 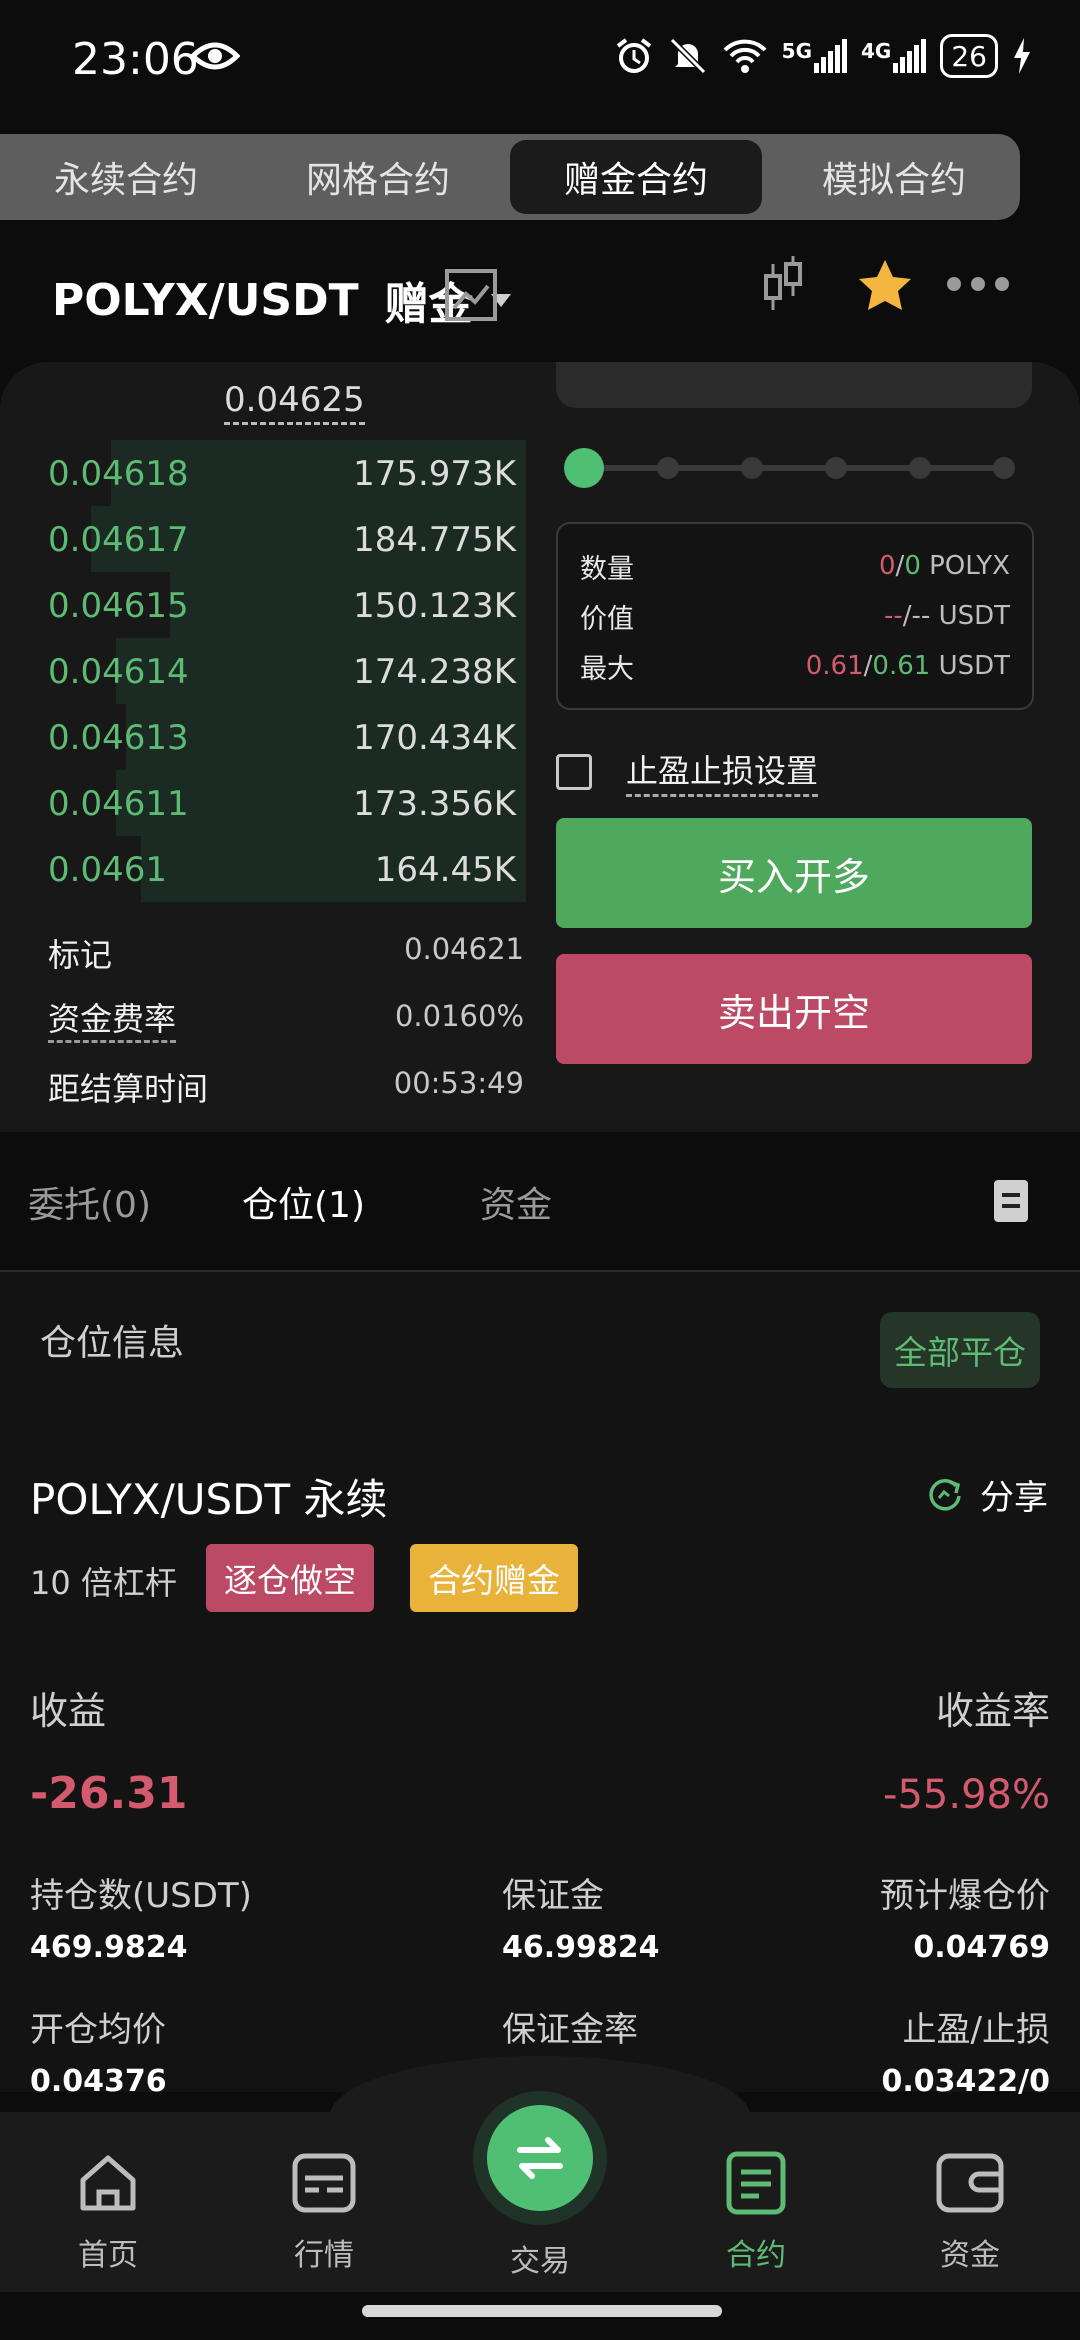 I want to click on book-size: 170.434K, so click(x=434, y=738).